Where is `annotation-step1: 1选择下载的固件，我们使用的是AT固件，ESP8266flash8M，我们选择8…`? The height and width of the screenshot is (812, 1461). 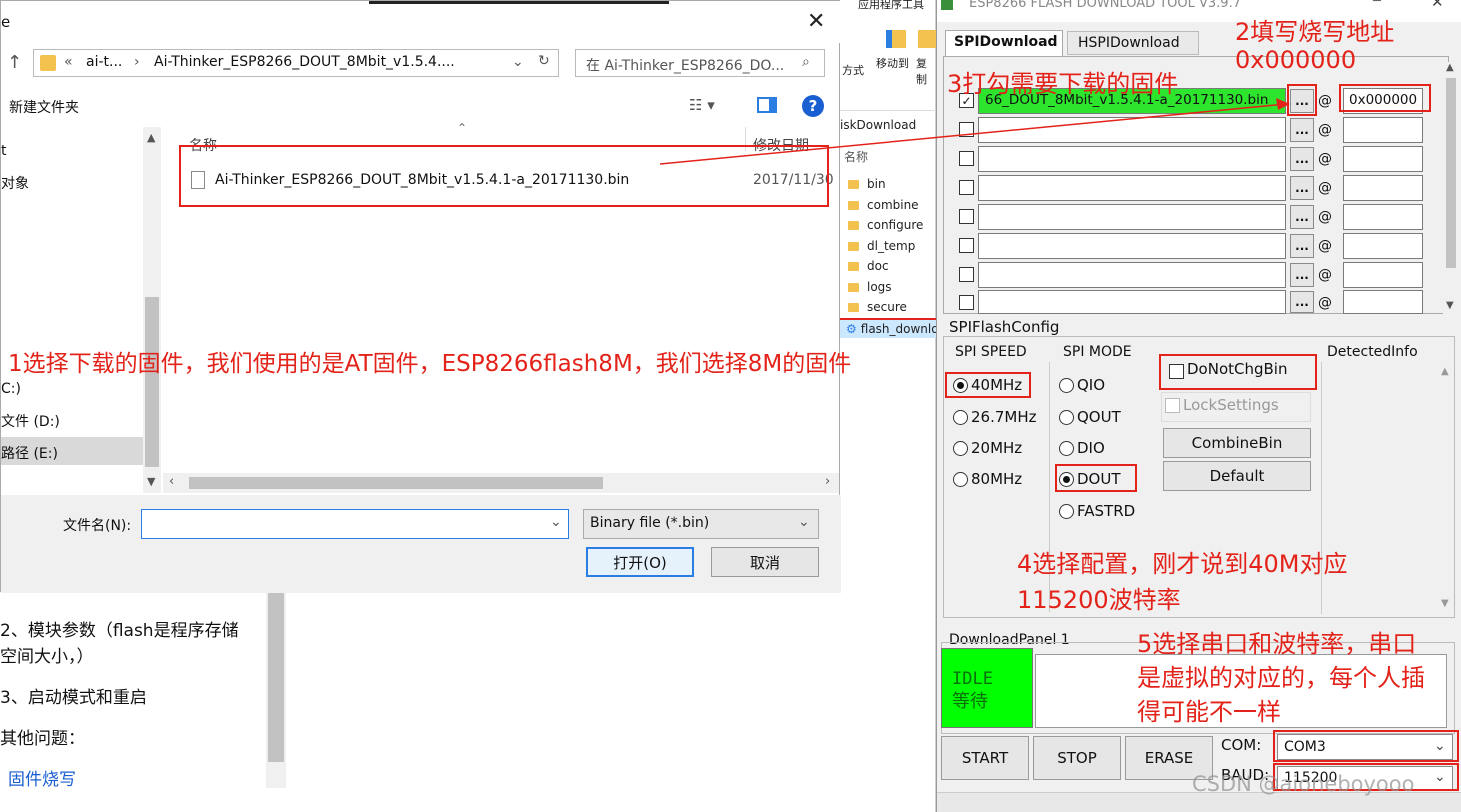 annotation-step1: 1选择下载的固件，我们使用的是AT固件，ESP8266flash8M，我们选择8… is located at coordinates (430, 364).